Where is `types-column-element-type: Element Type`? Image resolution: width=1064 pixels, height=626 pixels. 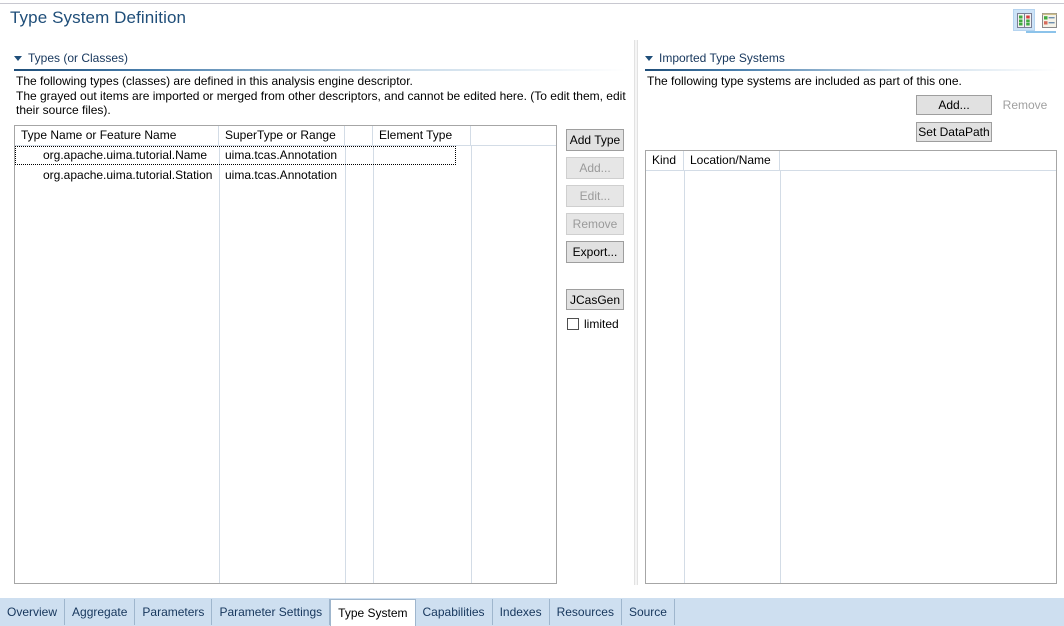 types-column-element-type: Element Type is located at coordinates (422, 135).